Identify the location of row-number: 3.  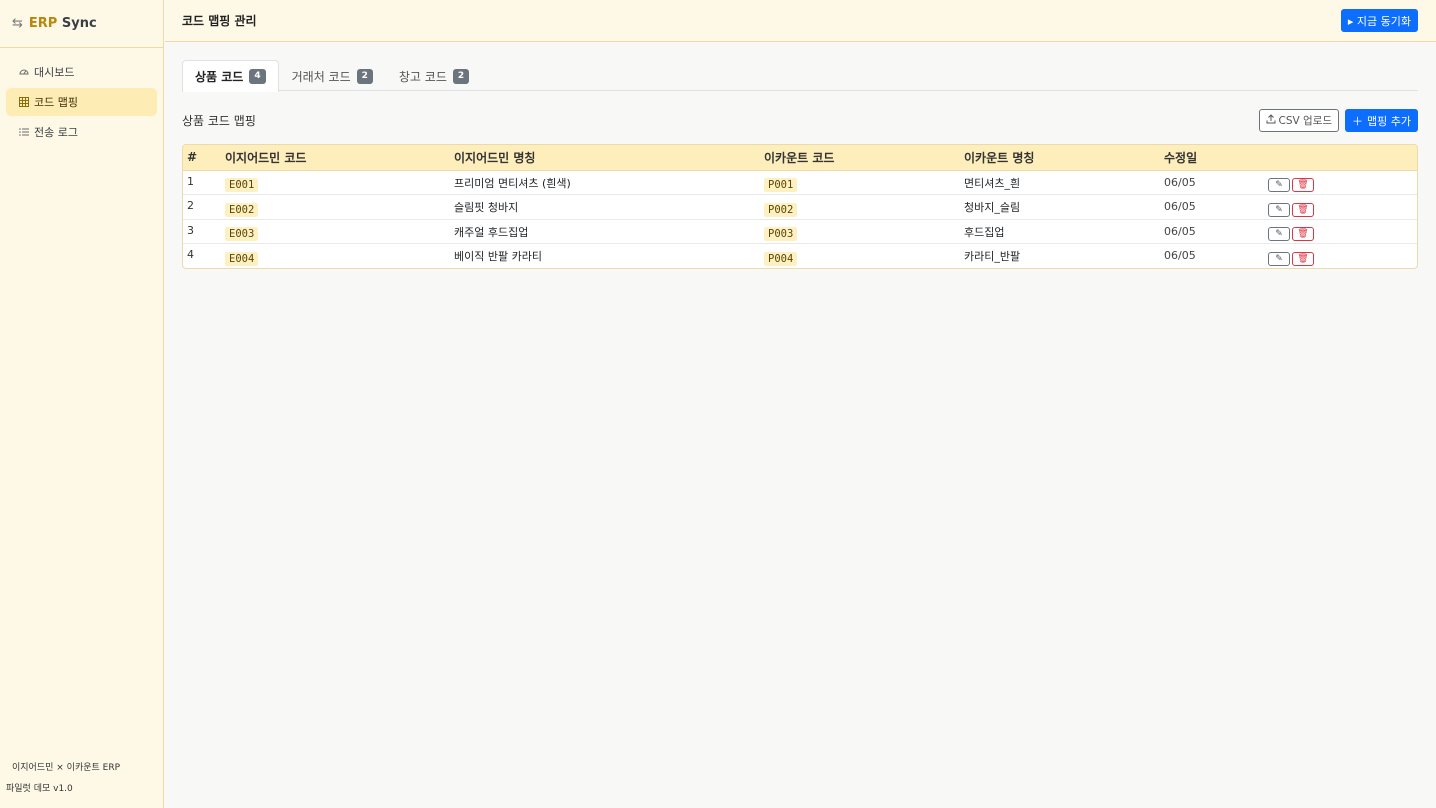
(202, 231).